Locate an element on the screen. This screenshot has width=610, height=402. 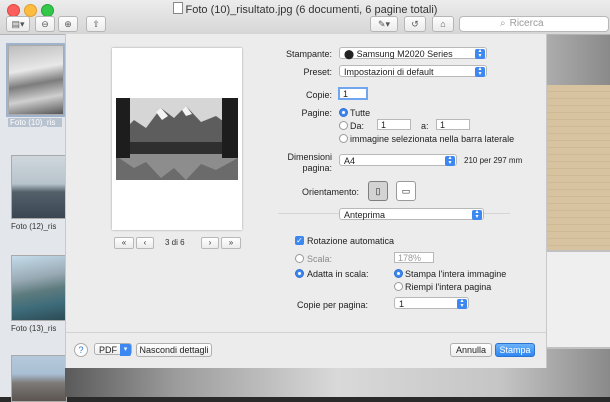
search-icon: ⌕ is located at coordinates (503, 23).